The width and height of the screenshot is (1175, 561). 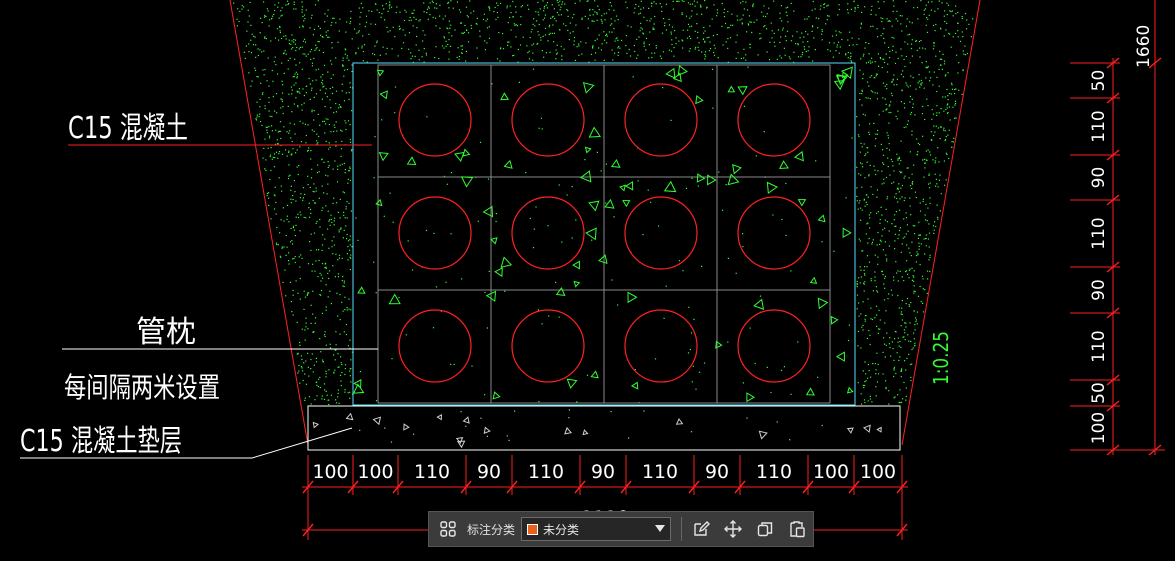 What do you see at coordinates (1117, 228) in the screenshot?
I see `vertical-dimensions: 1660 50 110 90 110 90 110 50 100` at bounding box center [1117, 228].